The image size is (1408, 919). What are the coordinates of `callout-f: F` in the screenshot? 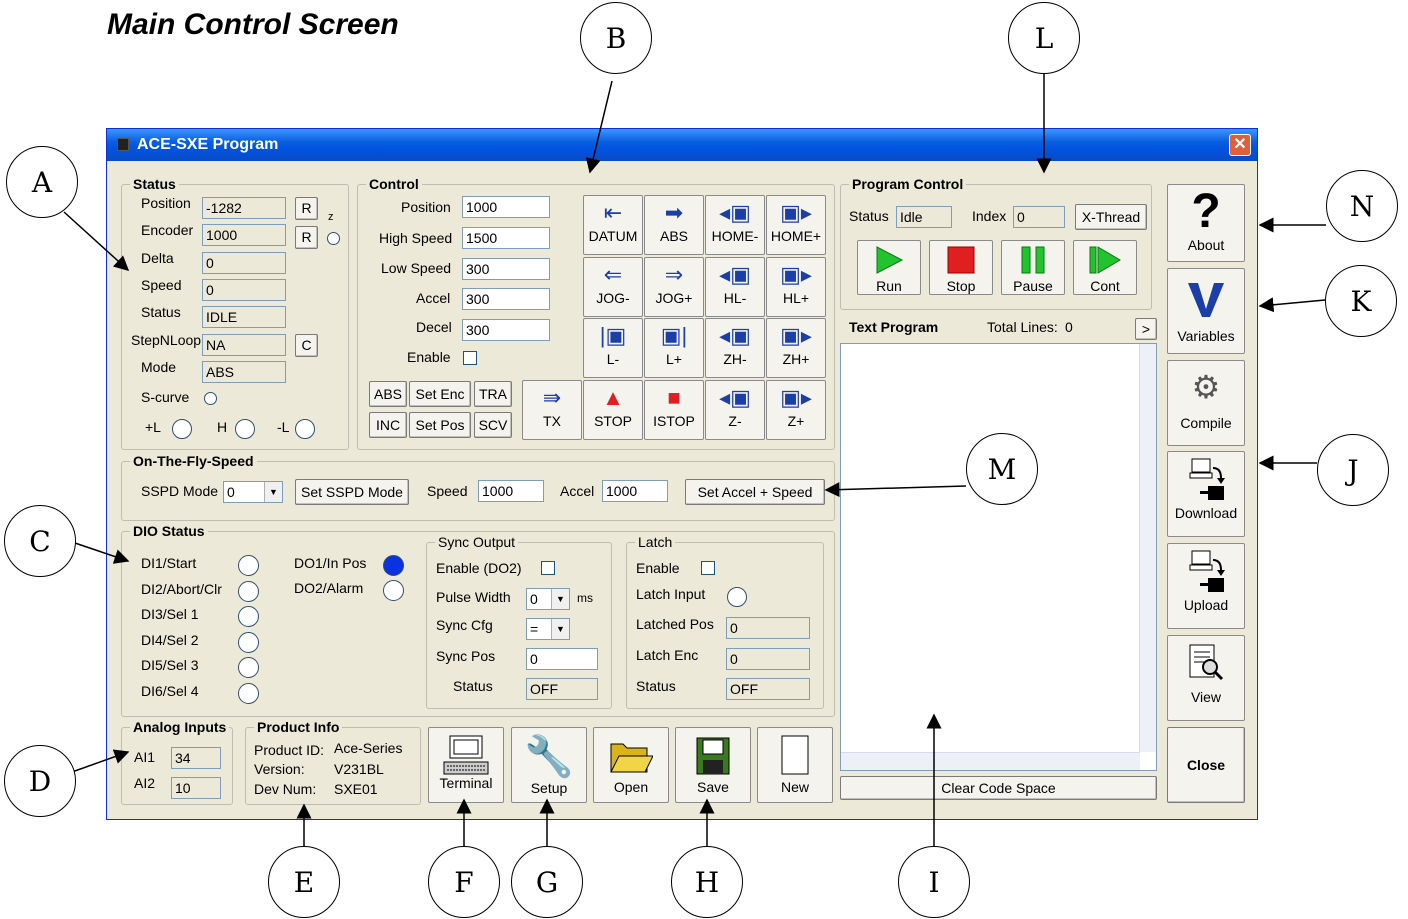 It's located at (464, 882).